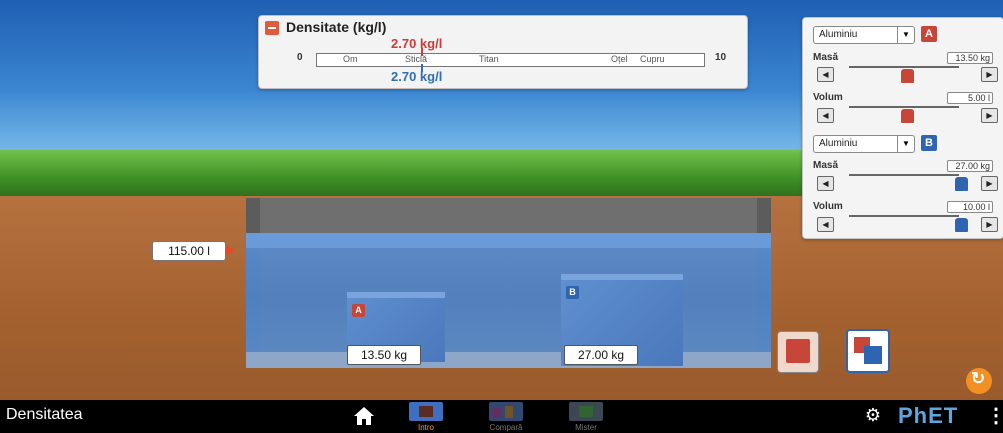 The height and width of the screenshot is (433, 1003). I want to click on tab-intro-label: Intro, so click(425, 427).